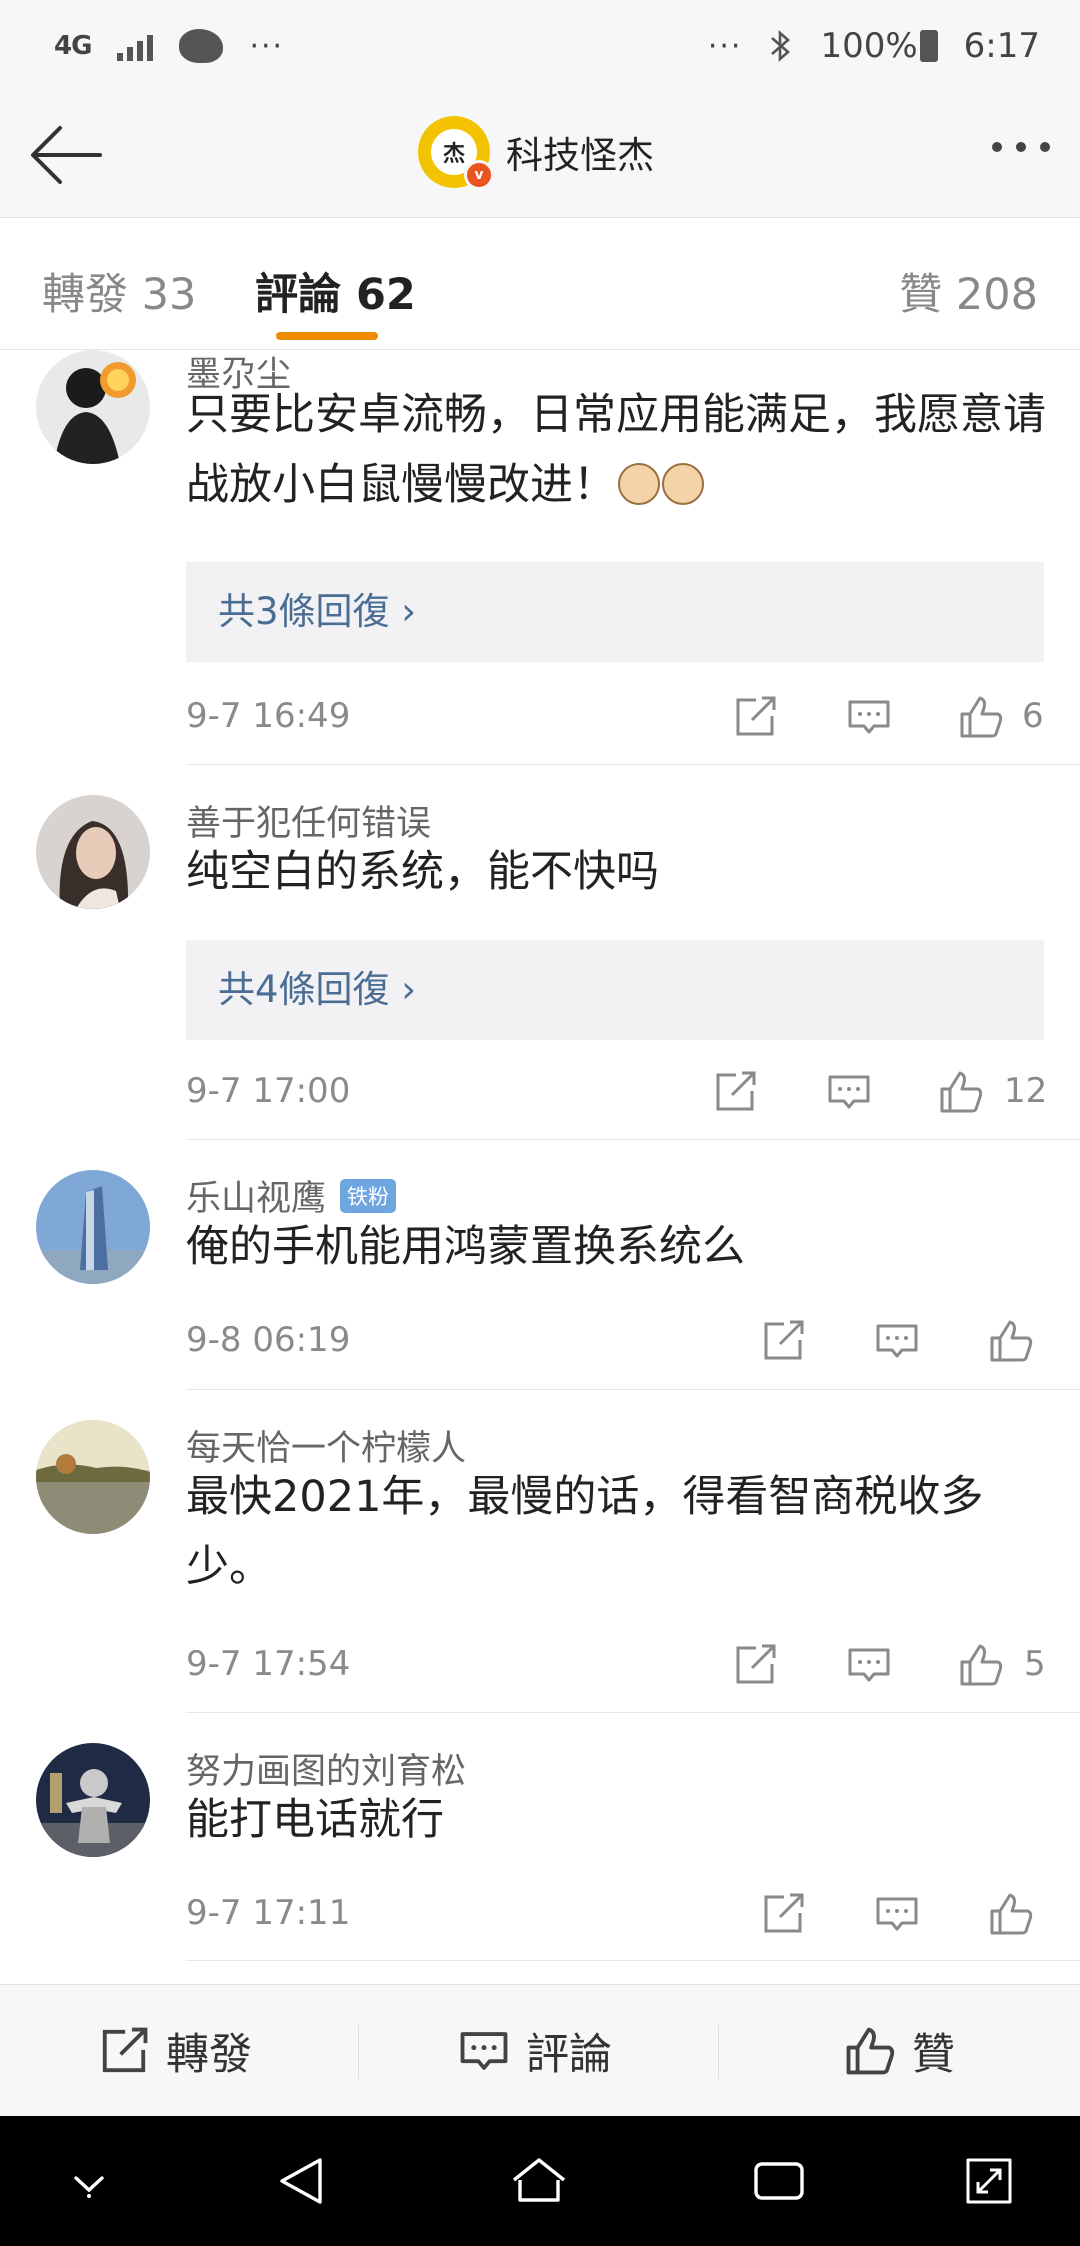 This screenshot has width=1080, height=2246. Describe the element at coordinates (267, 46) in the screenshot. I see `more-notifications-icon: ···` at that location.